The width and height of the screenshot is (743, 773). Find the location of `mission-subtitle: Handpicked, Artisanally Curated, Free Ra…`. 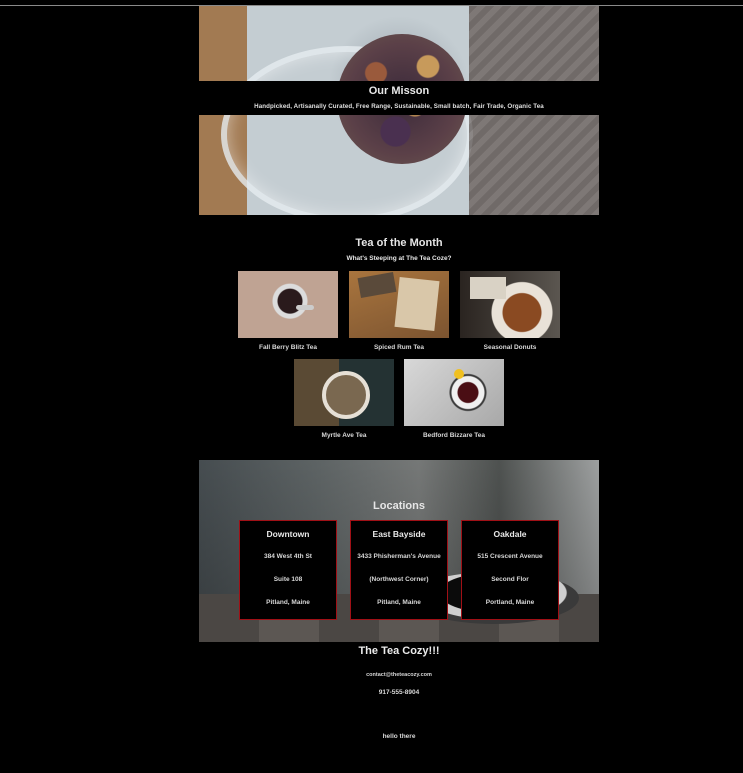

mission-subtitle: Handpicked, Artisanally Curated, Free Ra… is located at coordinates (399, 106).